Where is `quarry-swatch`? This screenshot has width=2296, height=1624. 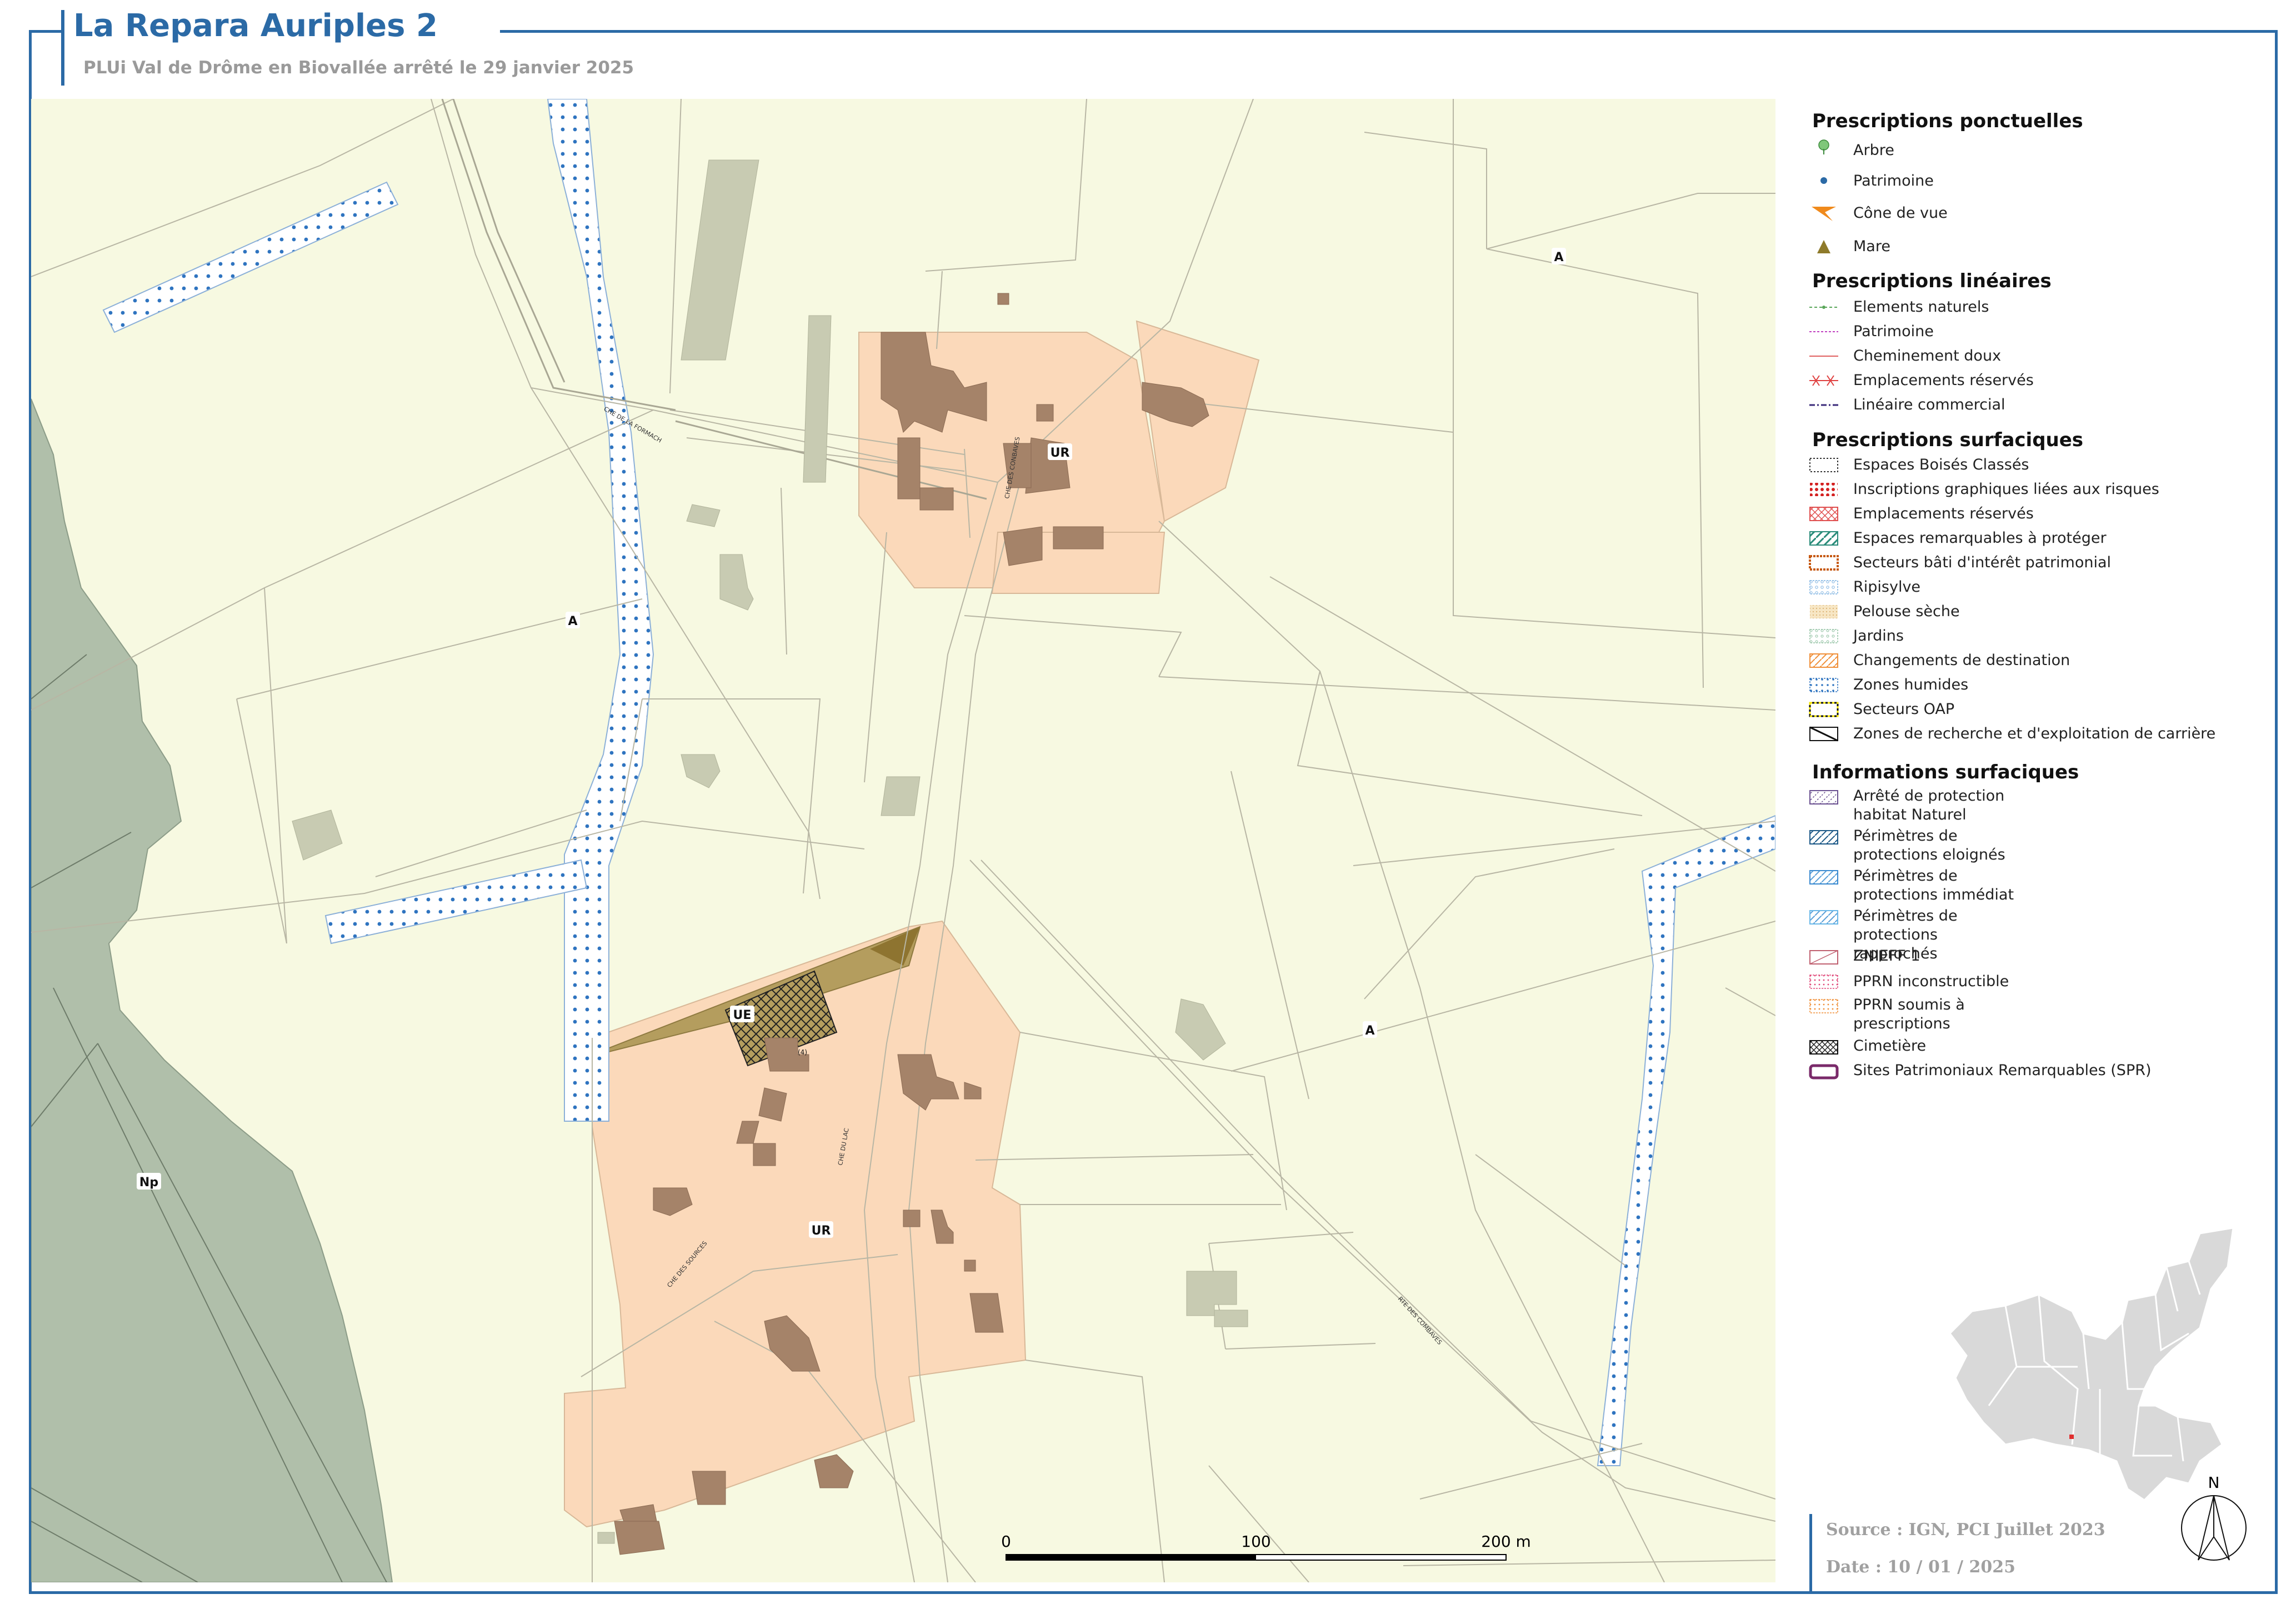 quarry-swatch is located at coordinates (1823, 734).